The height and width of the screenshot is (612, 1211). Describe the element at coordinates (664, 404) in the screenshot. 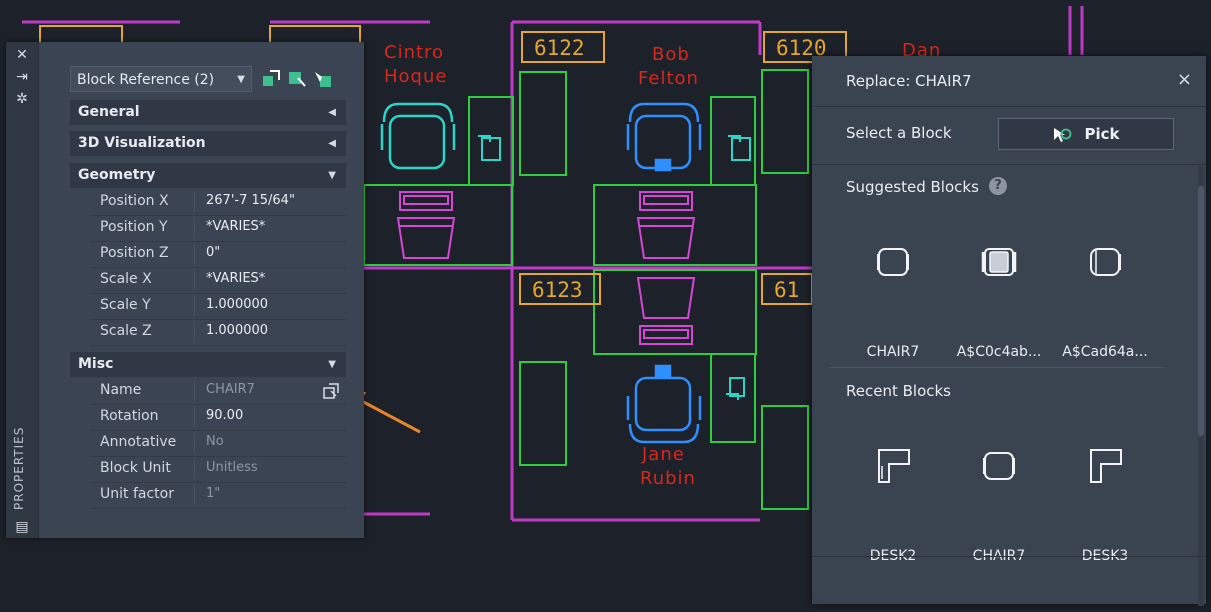

I see `chair-rubin` at that location.